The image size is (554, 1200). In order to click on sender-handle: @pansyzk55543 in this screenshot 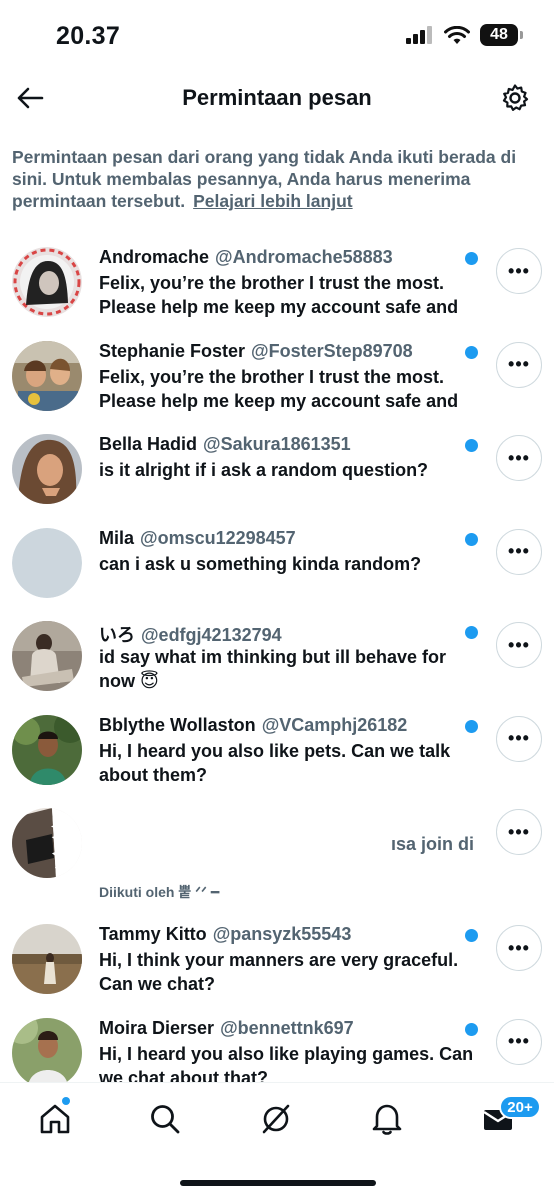, I will do `click(282, 934)`.